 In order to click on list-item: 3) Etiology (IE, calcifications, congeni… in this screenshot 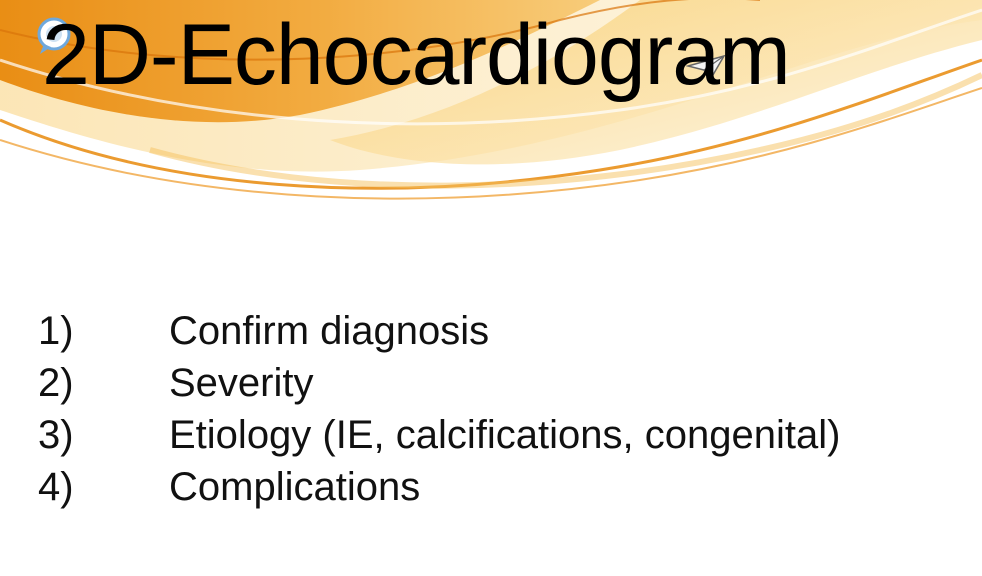, I will do `click(439, 435)`.